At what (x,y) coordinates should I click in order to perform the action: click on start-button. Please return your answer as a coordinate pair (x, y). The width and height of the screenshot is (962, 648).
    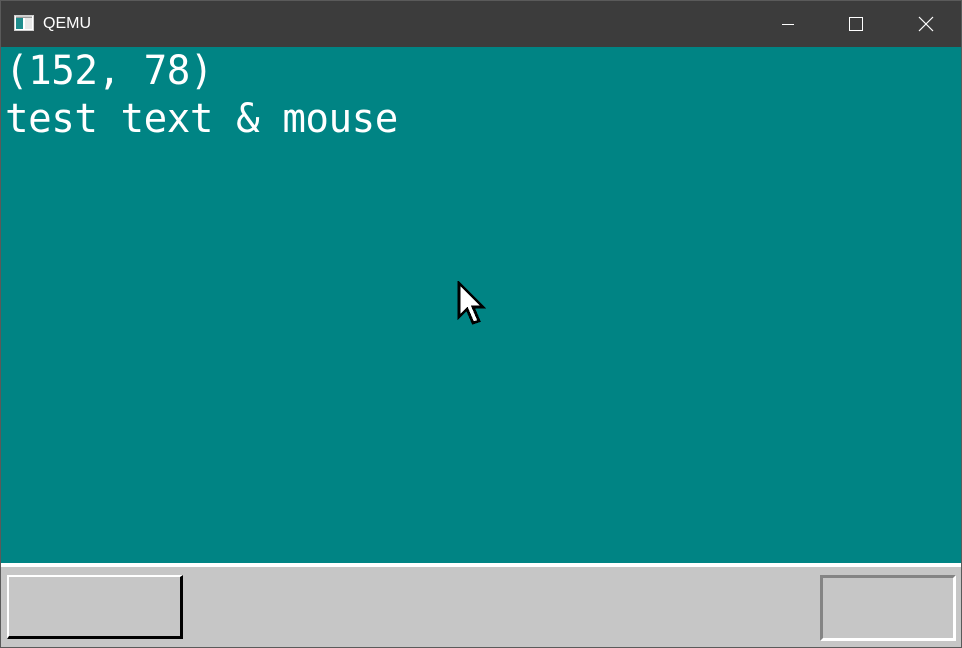
    Looking at the image, I should click on (95, 607).